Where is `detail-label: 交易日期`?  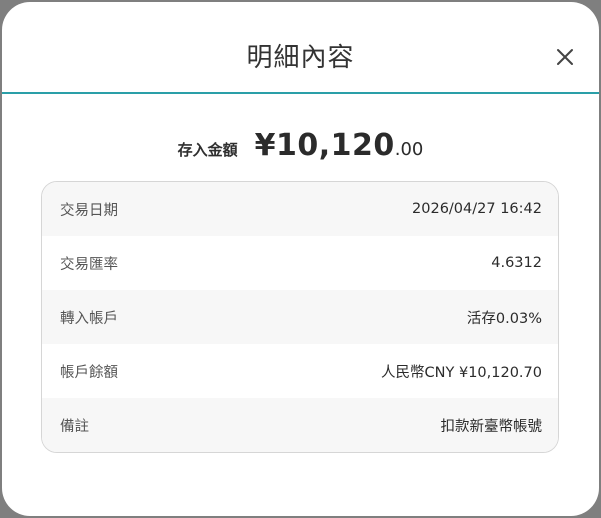 detail-label: 交易日期 is located at coordinates (89, 210).